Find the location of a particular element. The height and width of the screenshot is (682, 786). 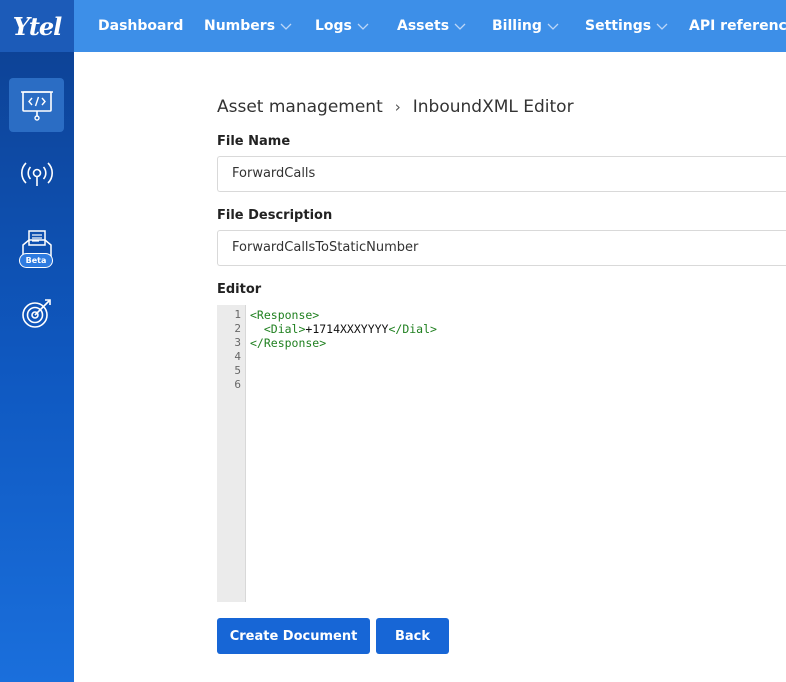

code-line: <Dial>+1714XXXYYYY</Dial> is located at coordinates (343, 329).